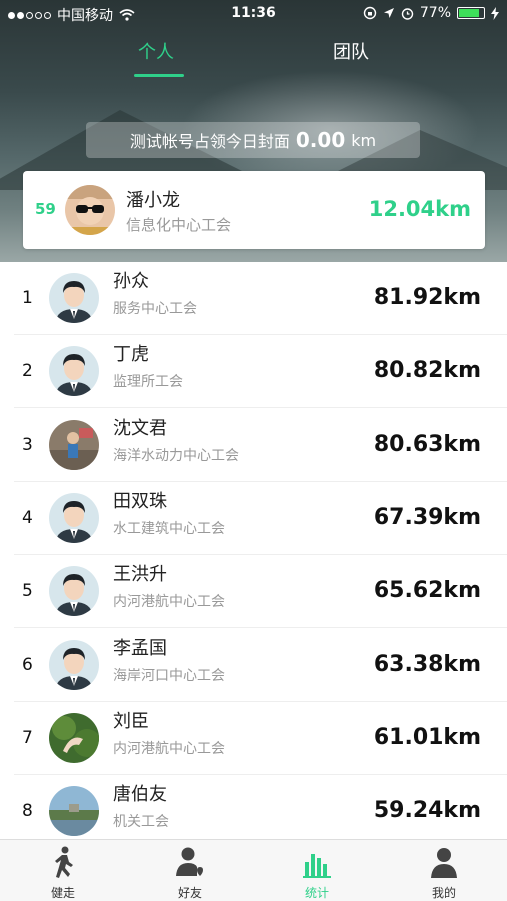  I want to click on stats-icon, so click(317, 866).